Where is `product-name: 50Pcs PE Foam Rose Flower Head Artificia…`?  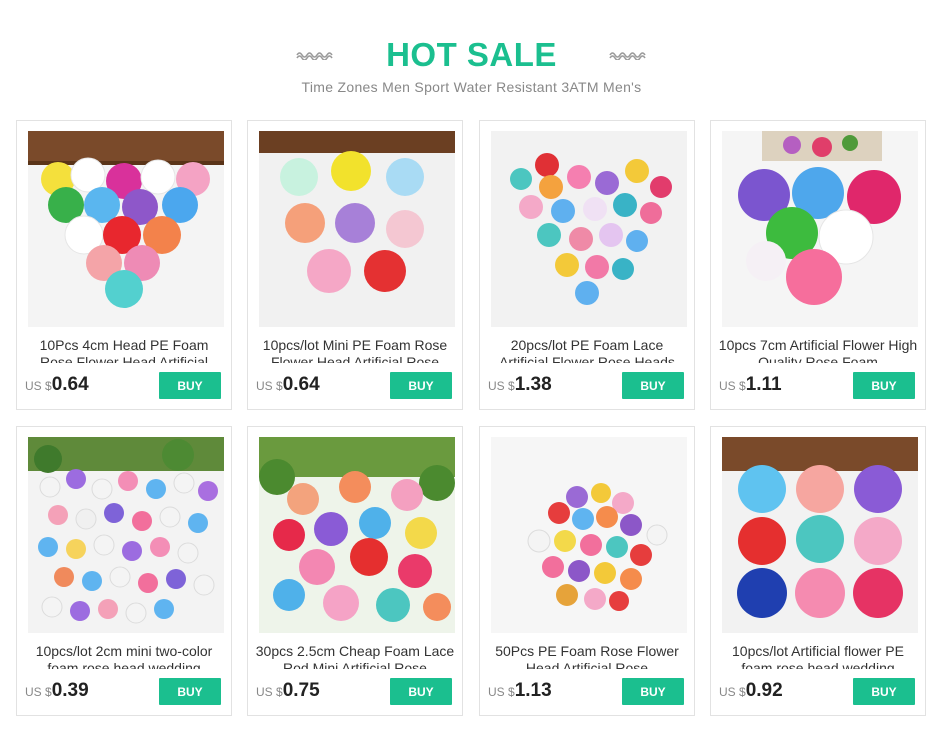
product-name: 50Pcs PE Foam Rose Flower Head Artificia… is located at coordinates (587, 656).